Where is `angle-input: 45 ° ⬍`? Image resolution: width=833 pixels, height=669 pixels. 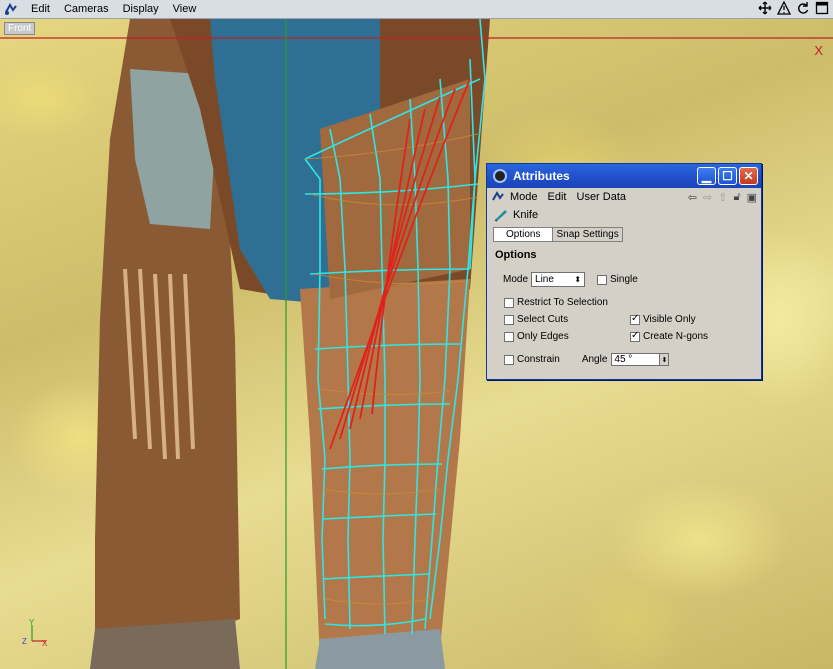
angle-input: 45 ° ⬍ is located at coordinates (640, 359).